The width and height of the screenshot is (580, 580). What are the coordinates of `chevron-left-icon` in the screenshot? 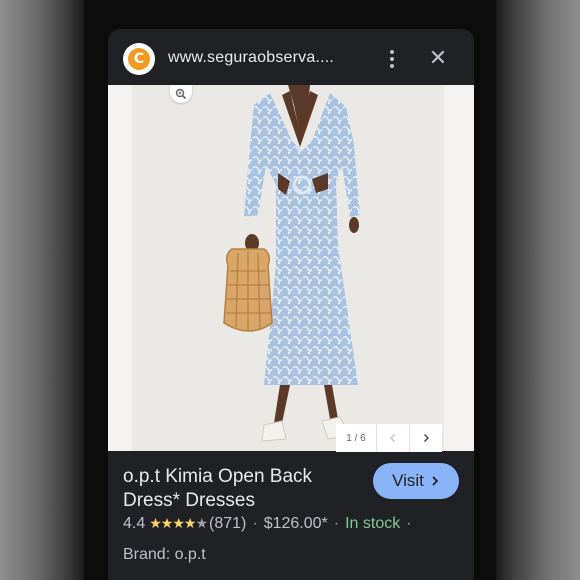 It's located at (392, 438).